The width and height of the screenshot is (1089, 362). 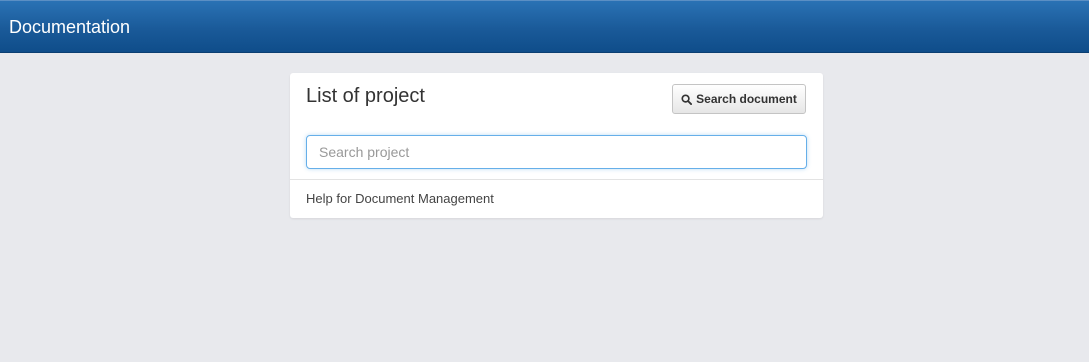 I want to click on app-title: Documentation, so click(x=69, y=27).